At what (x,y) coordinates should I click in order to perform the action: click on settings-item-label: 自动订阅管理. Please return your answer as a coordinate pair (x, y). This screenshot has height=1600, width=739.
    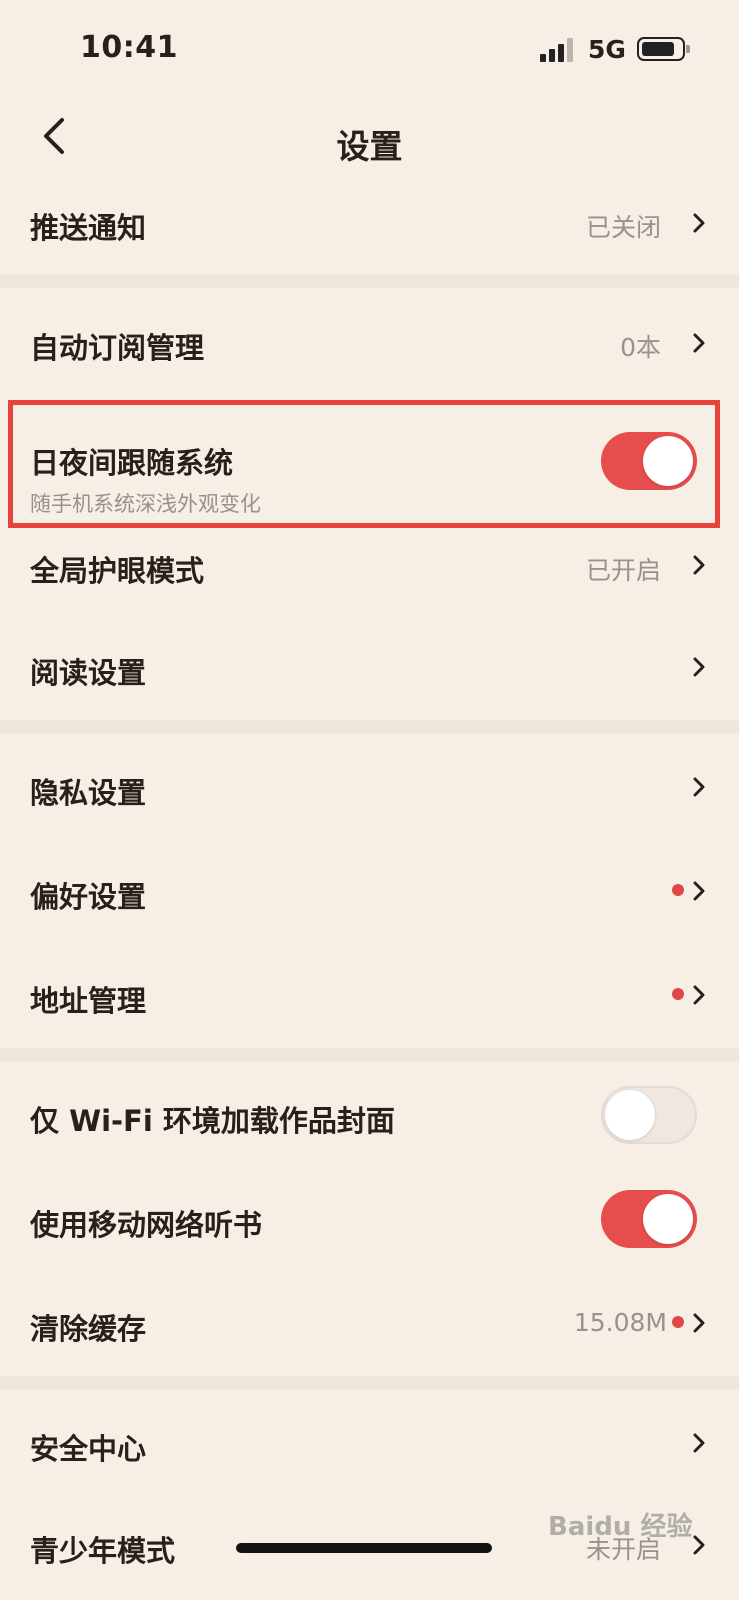
    Looking at the image, I should click on (117, 348).